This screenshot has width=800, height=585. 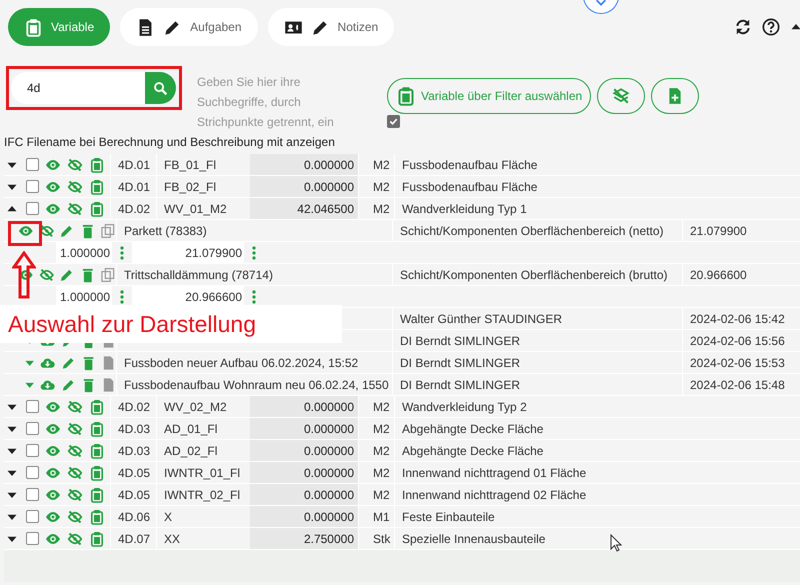 I want to click on unit-text: Stk, so click(x=381, y=539).